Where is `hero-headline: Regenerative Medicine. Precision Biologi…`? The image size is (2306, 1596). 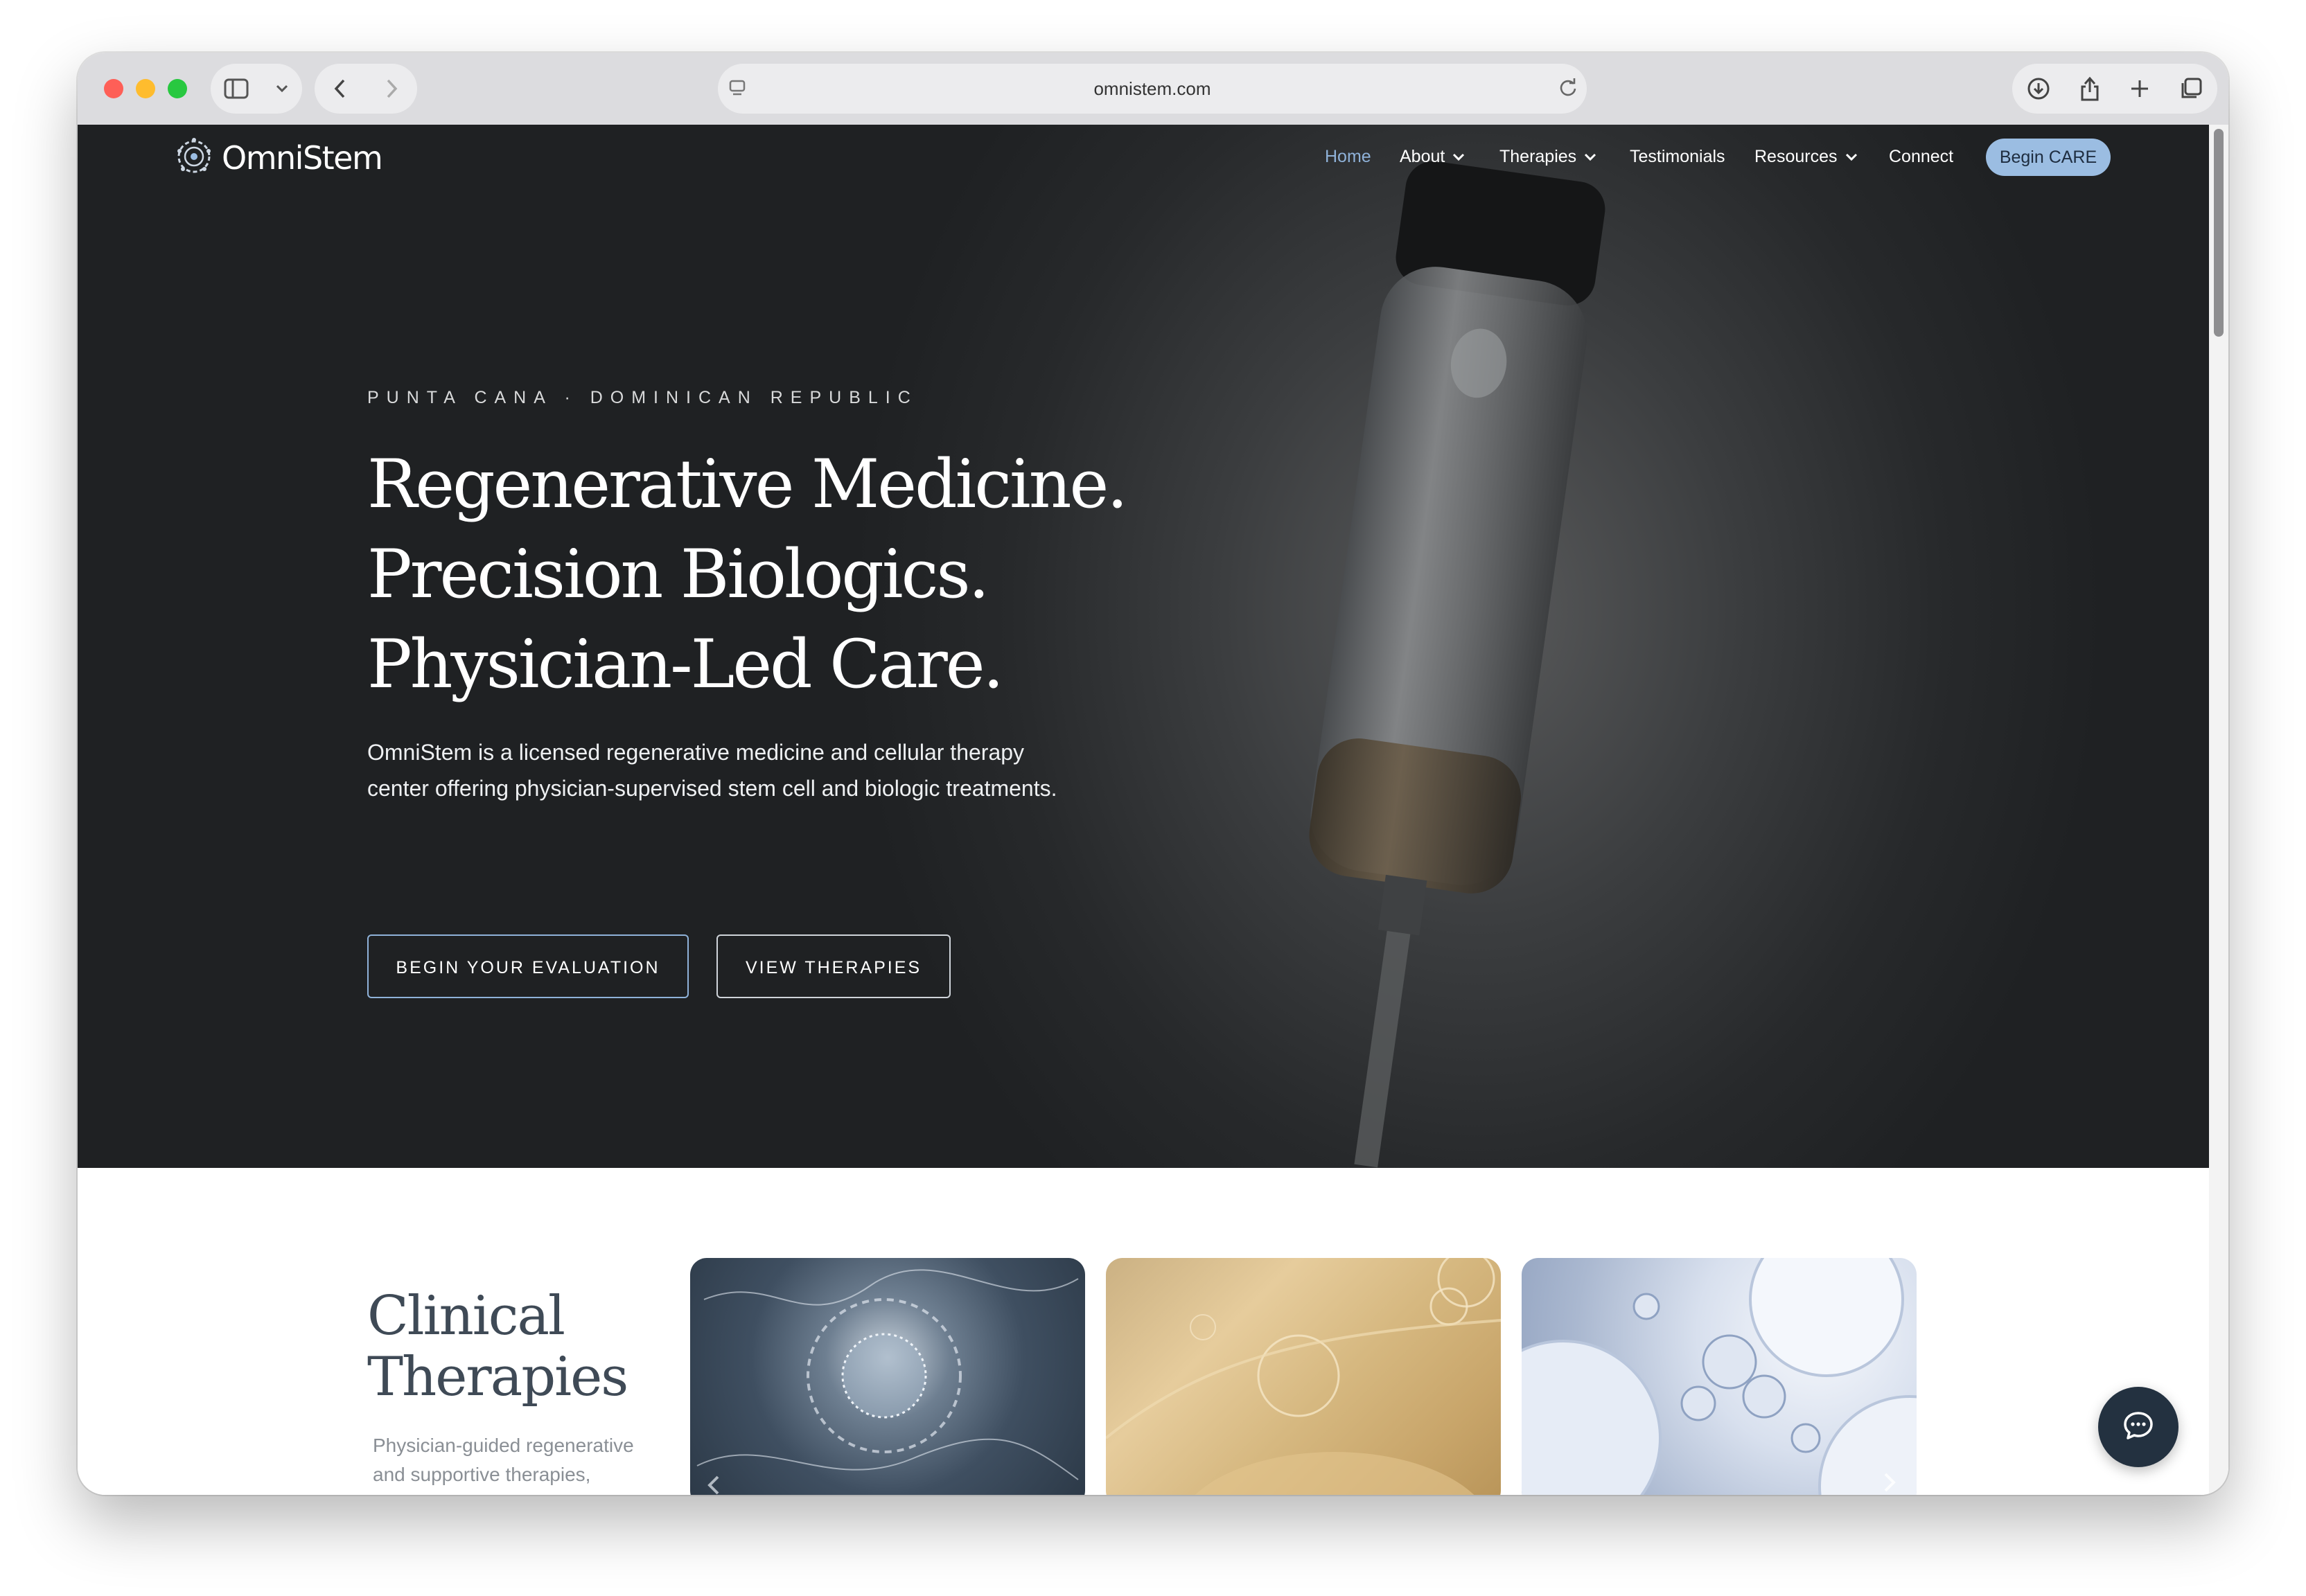 hero-headline: Regenerative Medicine. Precision Biologi… is located at coordinates (747, 574).